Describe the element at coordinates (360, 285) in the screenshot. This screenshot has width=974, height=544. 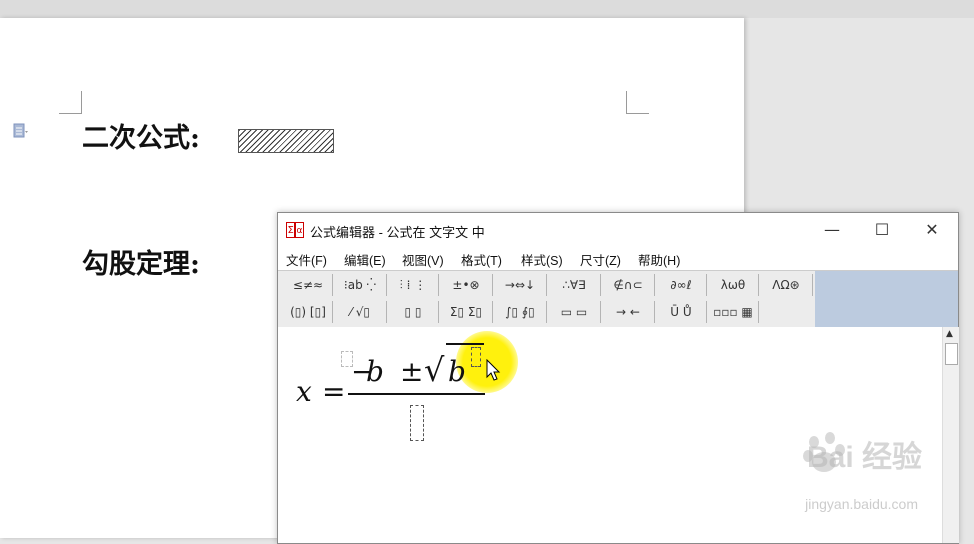
I see `spaces-ellipses-palette: ⁝ab ⁛` at that location.